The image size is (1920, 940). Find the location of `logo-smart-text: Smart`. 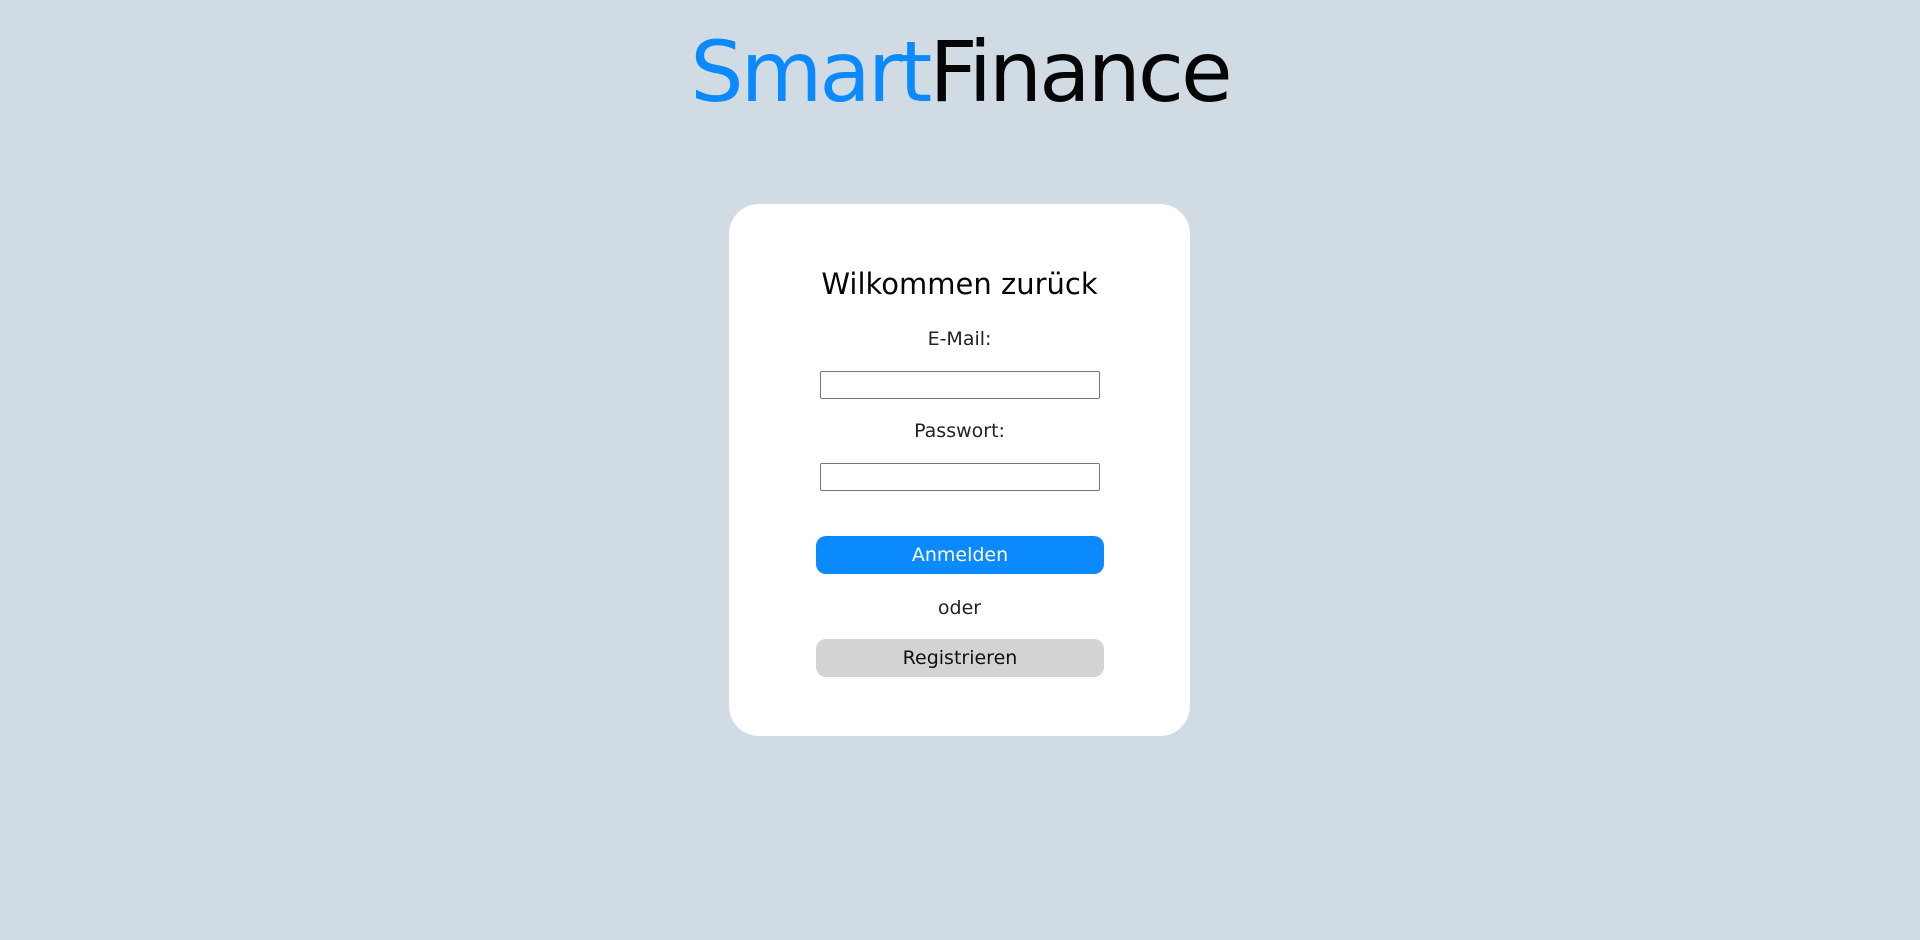

logo-smart-text: Smart is located at coordinates (811, 72).